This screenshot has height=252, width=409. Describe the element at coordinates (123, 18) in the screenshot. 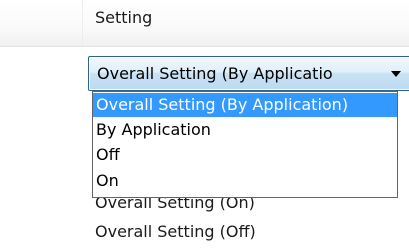

I see `setting-column-header: Setting` at that location.